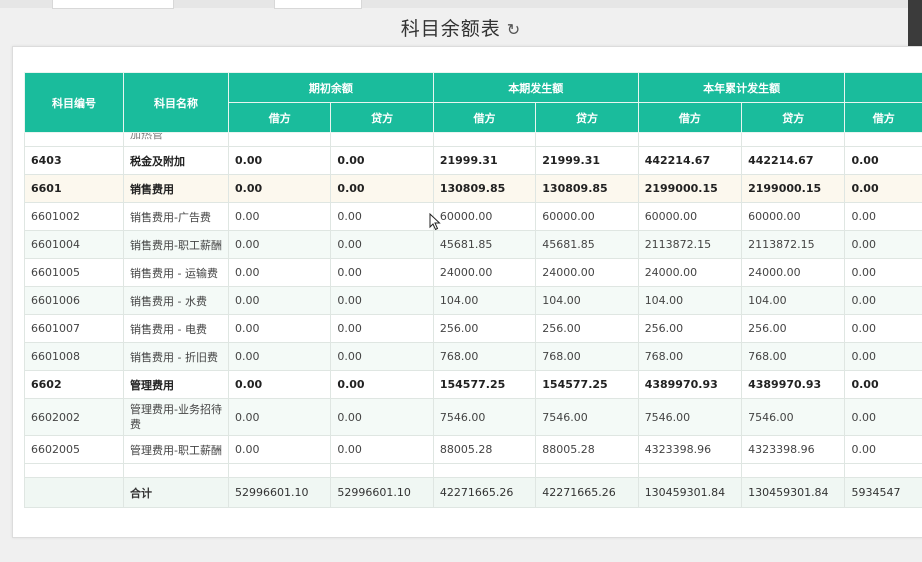 The height and width of the screenshot is (562, 922). What do you see at coordinates (74, 103) in the screenshot?
I see `col-header-code: 科目编号` at bounding box center [74, 103].